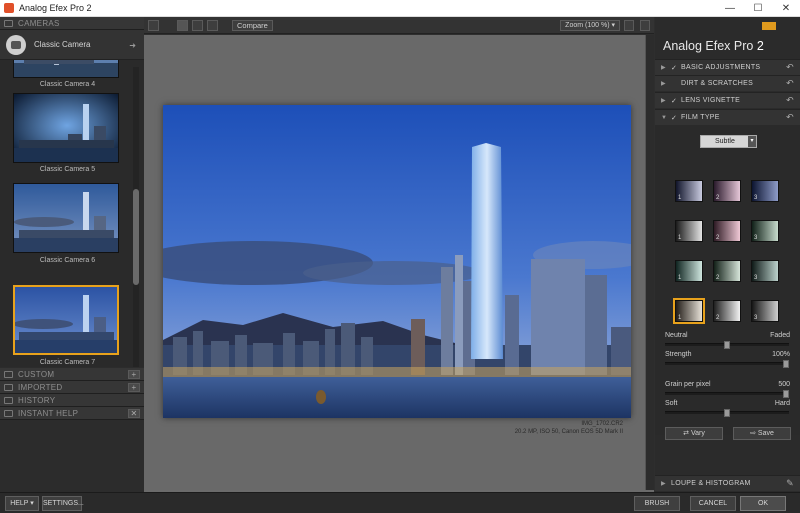 The width and height of the screenshot is (800, 513). I want to click on section-label: LOUPE & HISTOGRAM, so click(711, 483).